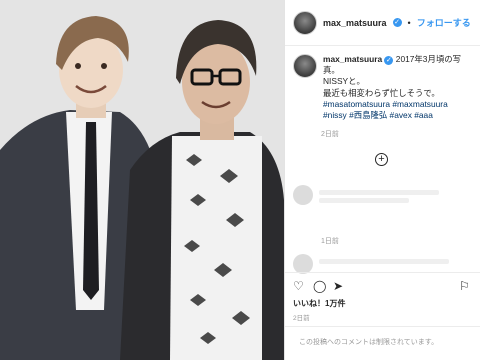 The image size is (480, 360). I want to click on share-icon: ➤, so click(338, 286).